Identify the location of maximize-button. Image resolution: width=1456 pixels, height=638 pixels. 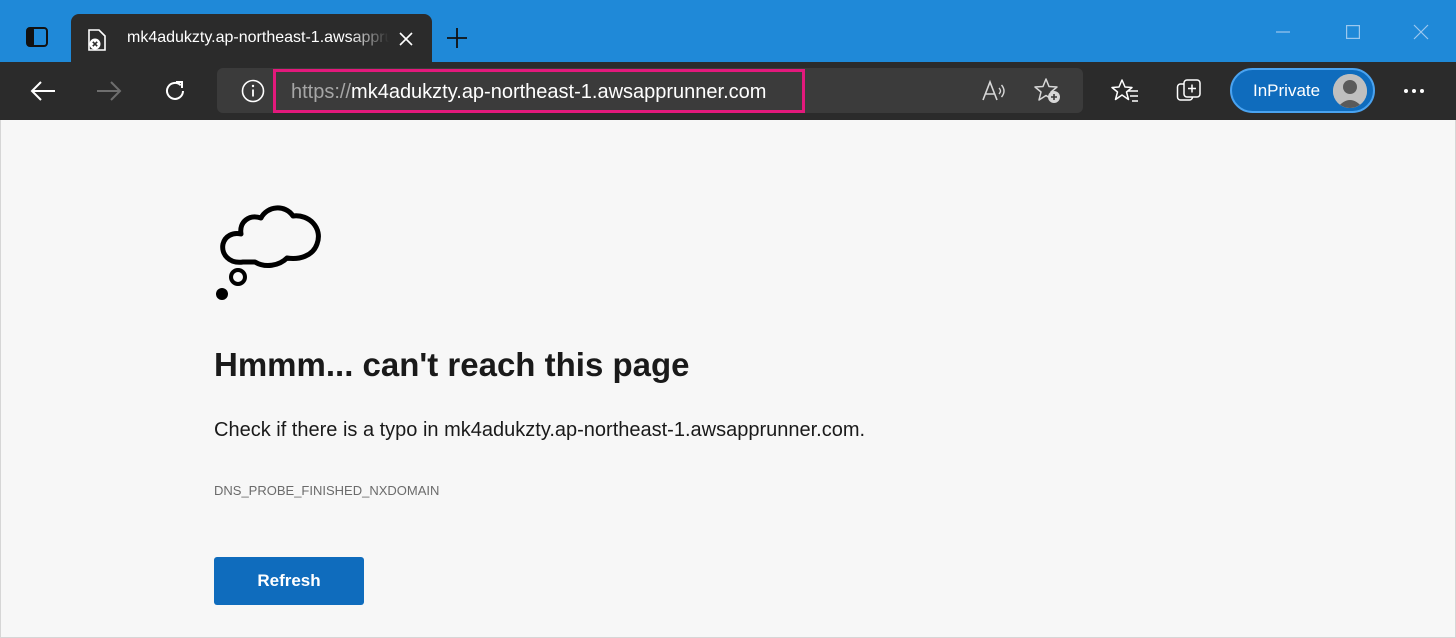
(1353, 32).